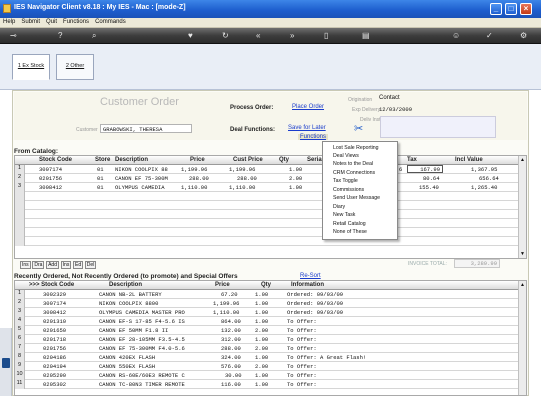 The image size is (541, 406). What do you see at coordinates (258, 36) in the screenshot?
I see `back-icon: «` at bounding box center [258, 36].